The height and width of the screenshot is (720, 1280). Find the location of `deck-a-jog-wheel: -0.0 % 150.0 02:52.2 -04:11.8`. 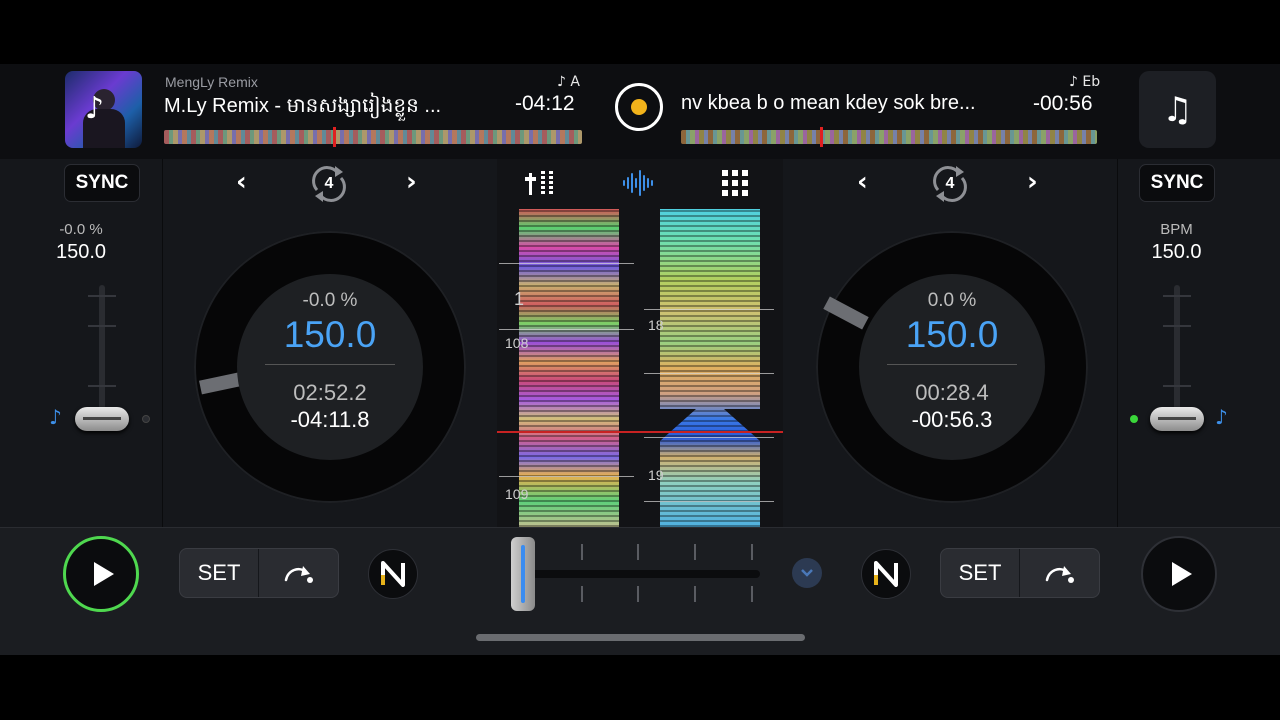

deck-a-jog-wheel: -0.0 % 150.0 02:52.2 -04:11.8 is located at coordinates (330, 367).